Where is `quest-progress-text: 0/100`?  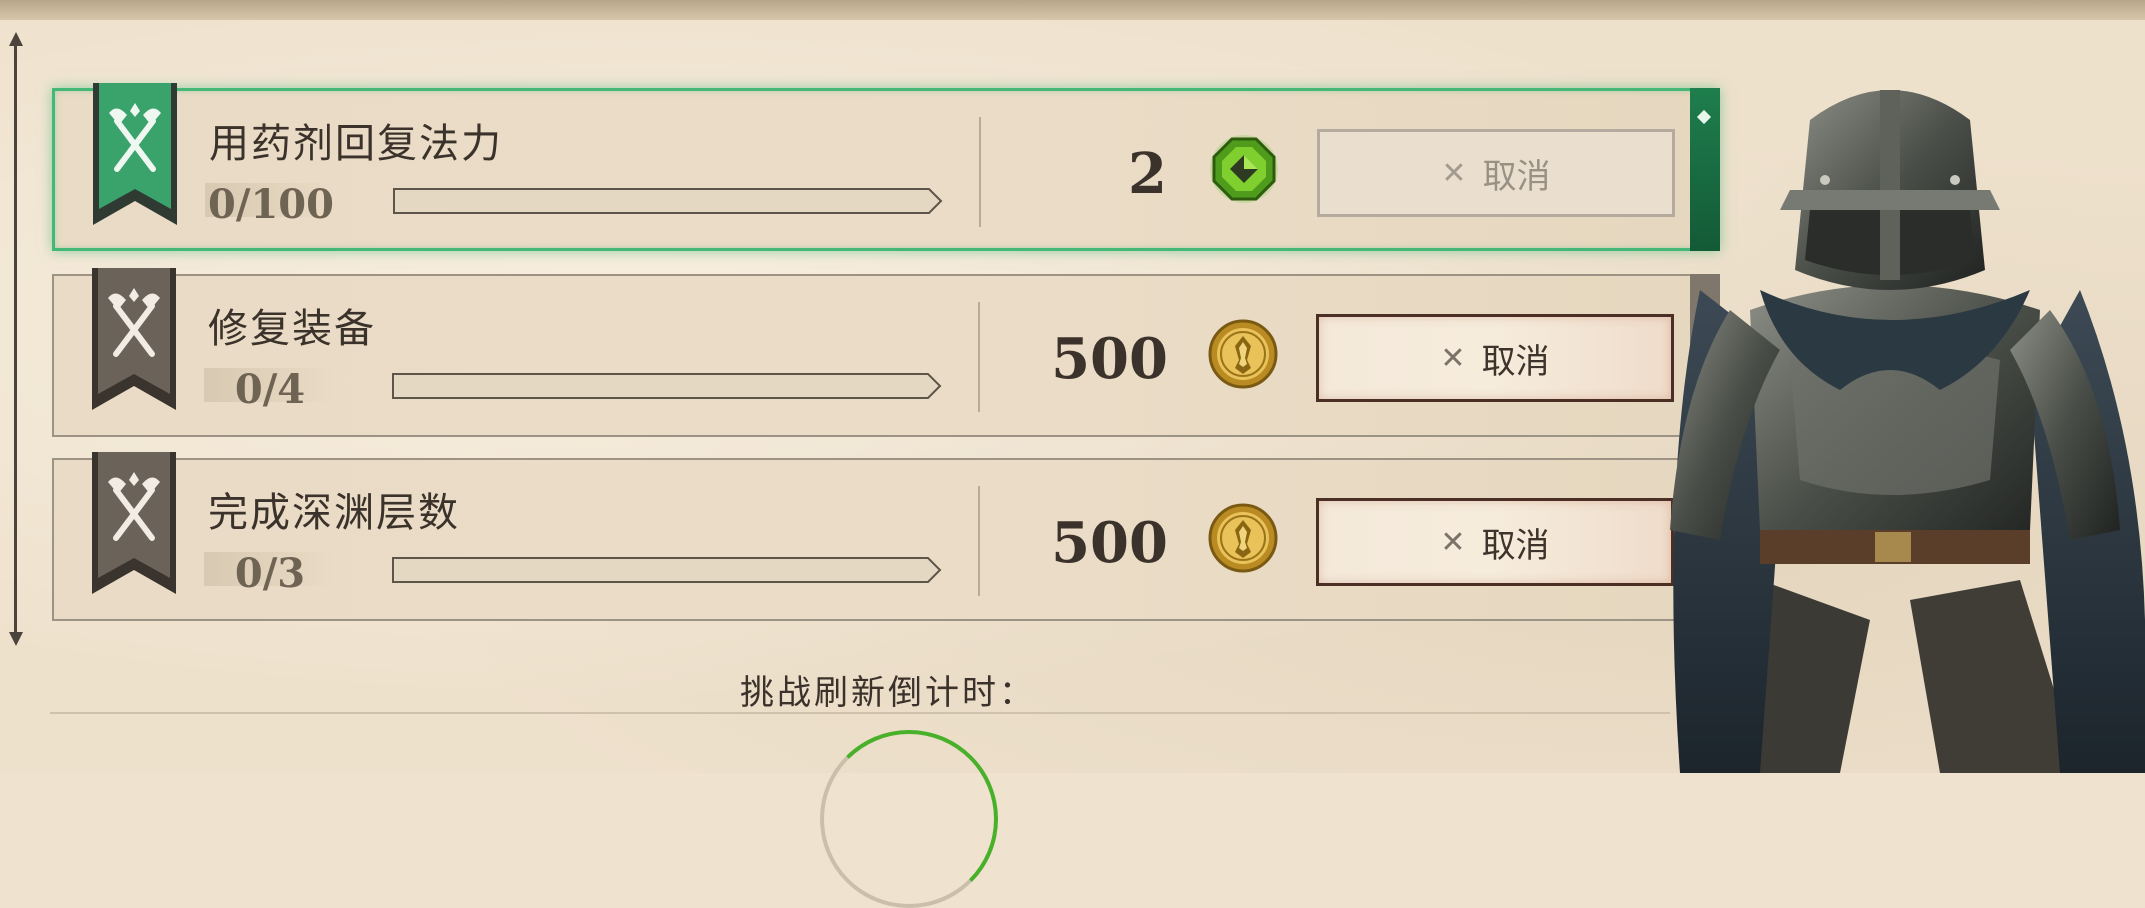
quest-progress-text: 0/100 is located at coordinates (271, 204).